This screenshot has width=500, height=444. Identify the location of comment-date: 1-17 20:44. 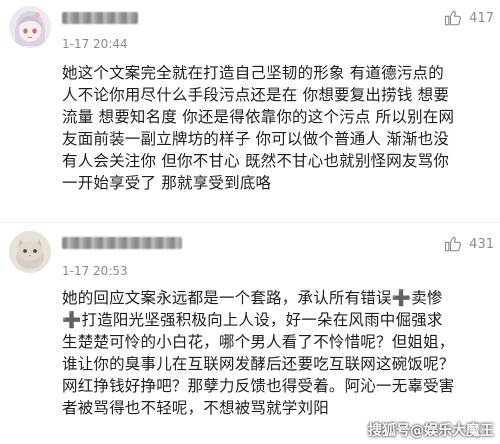
(95, 44).